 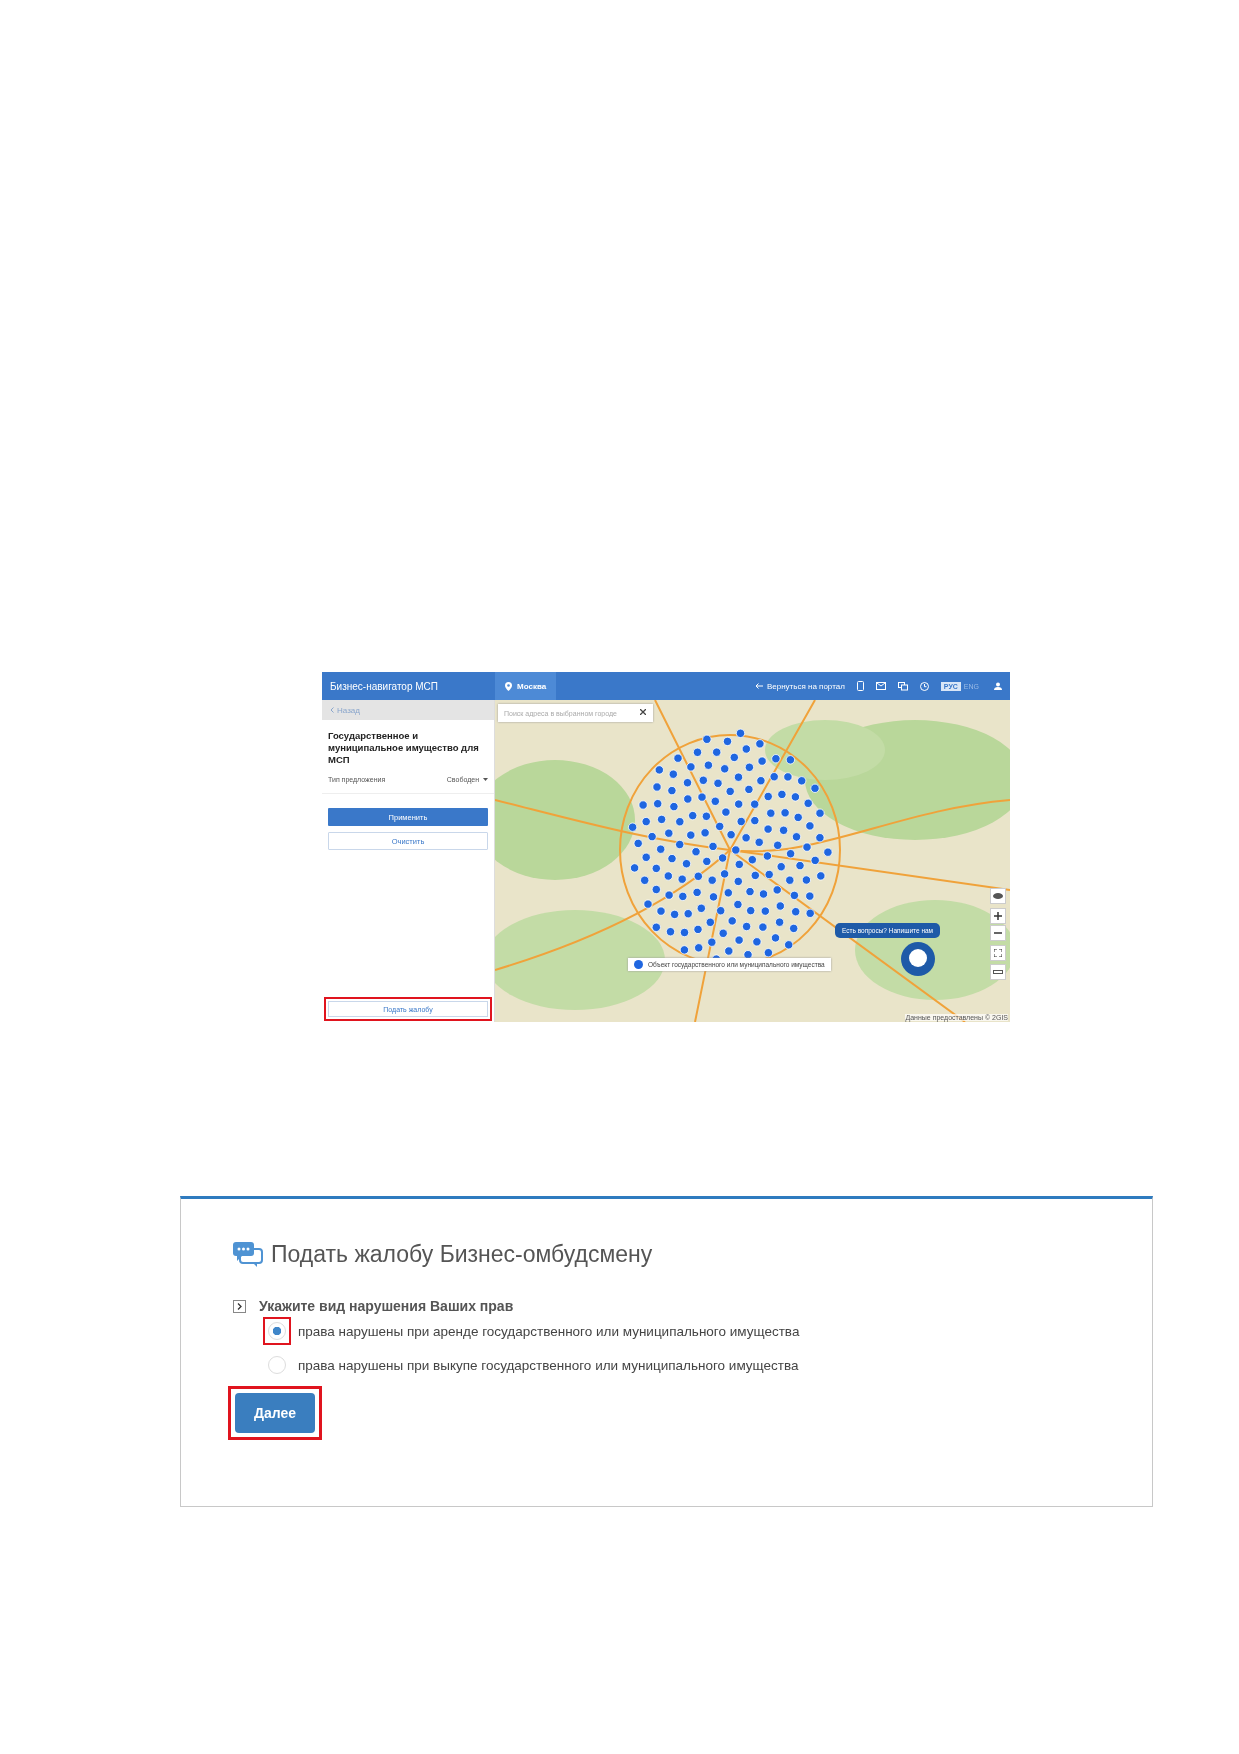 I want to click on plus-icon, so click(x=998, y=916).